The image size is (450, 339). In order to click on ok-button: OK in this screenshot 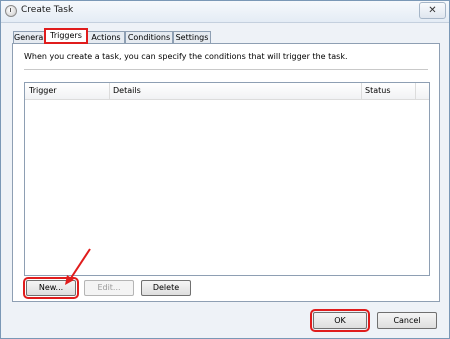, I will do `click(340, 320)`.